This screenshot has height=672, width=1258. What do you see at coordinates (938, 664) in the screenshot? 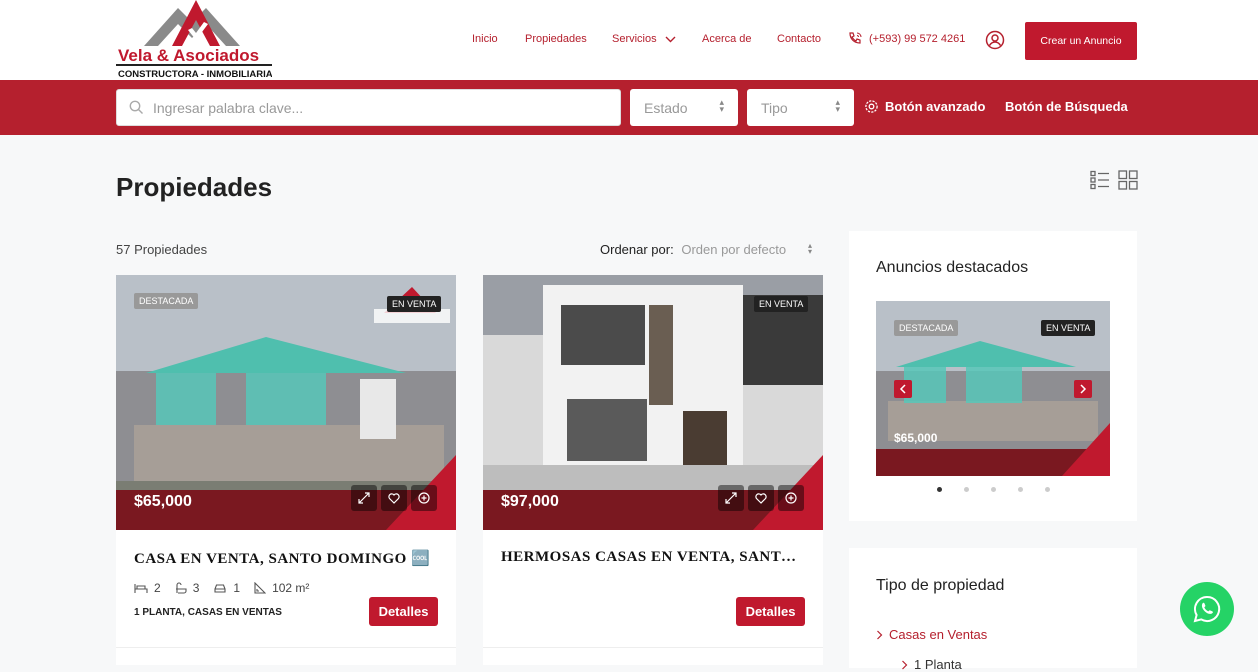
I see `type-item-label: 1 Planta` at bounding box center [938, 664].